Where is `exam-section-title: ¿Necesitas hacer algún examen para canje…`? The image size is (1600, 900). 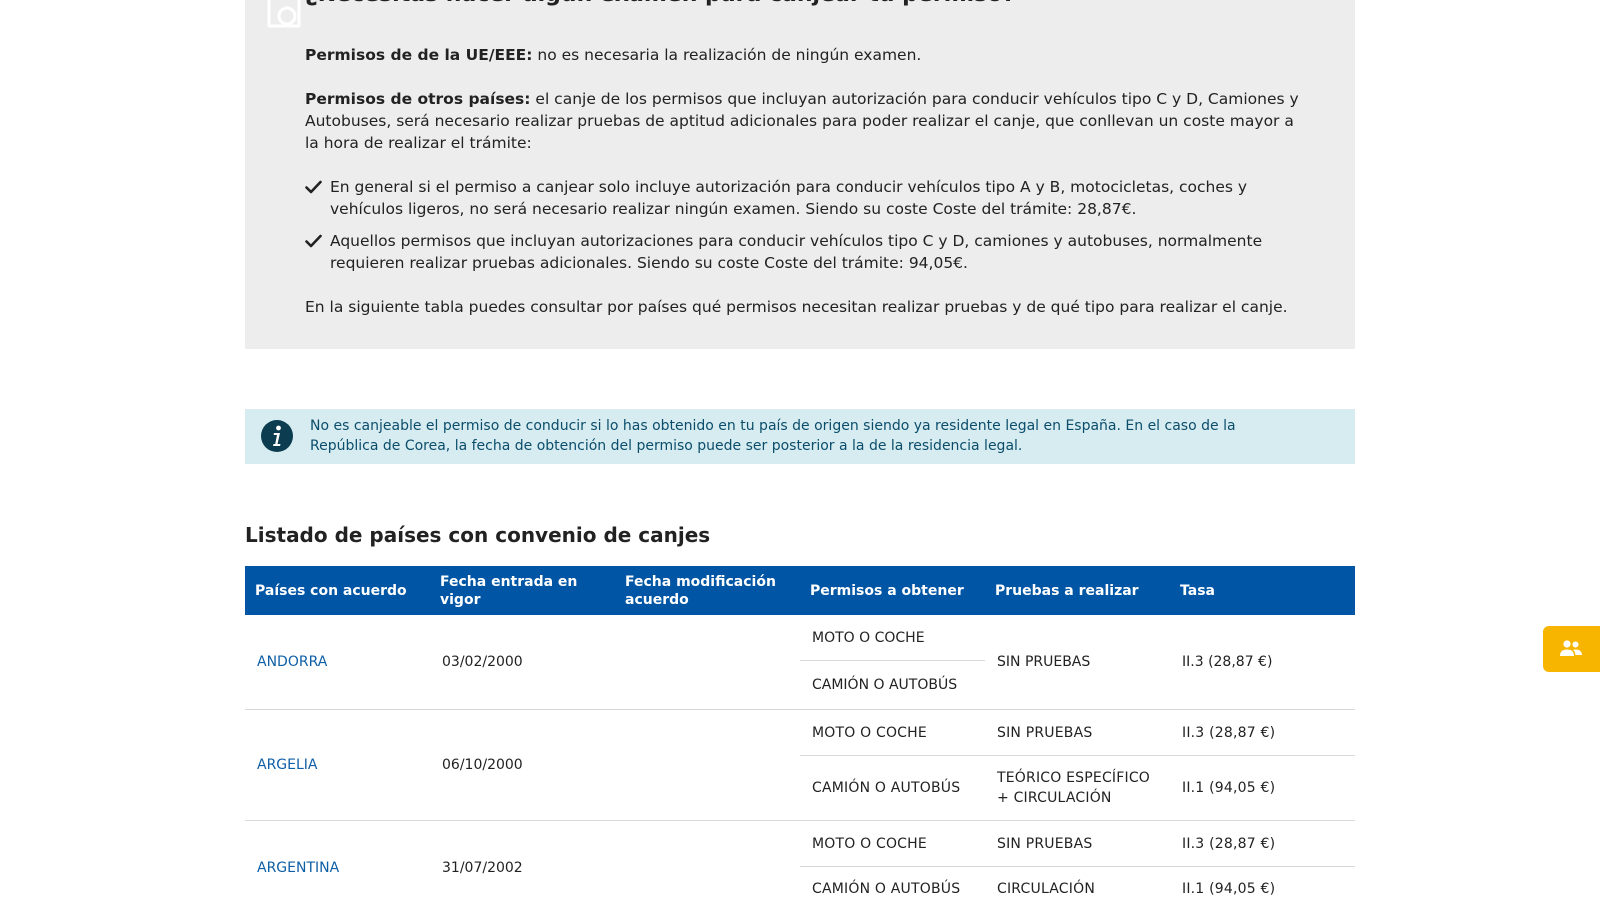 exam-section-title: ¿Necesitas hacer algún examen para canje… is located at coordinates (660, 4).